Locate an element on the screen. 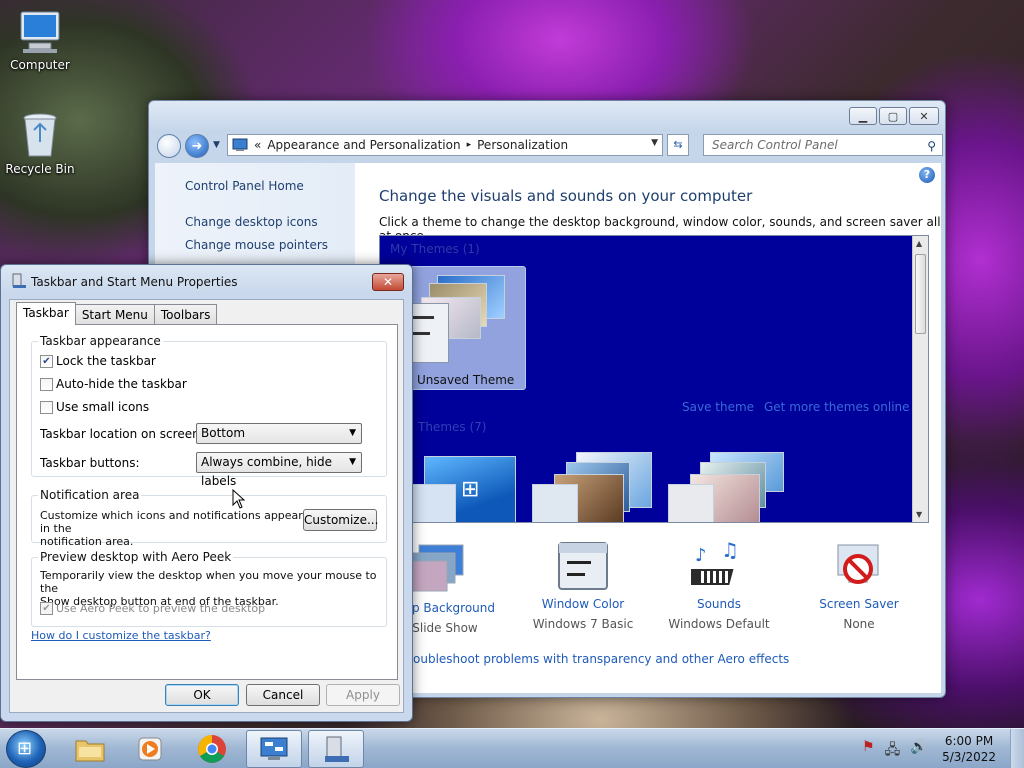  action-center-icon: ⚑ is located at coordinates (868, 751).